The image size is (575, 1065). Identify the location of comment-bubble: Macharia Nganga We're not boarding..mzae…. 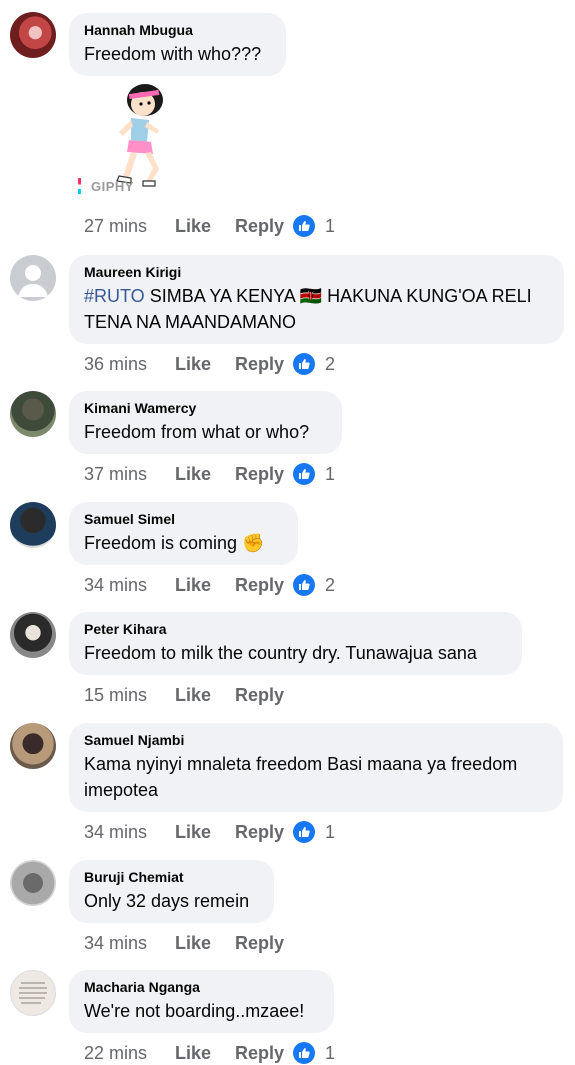
(201, 1001).